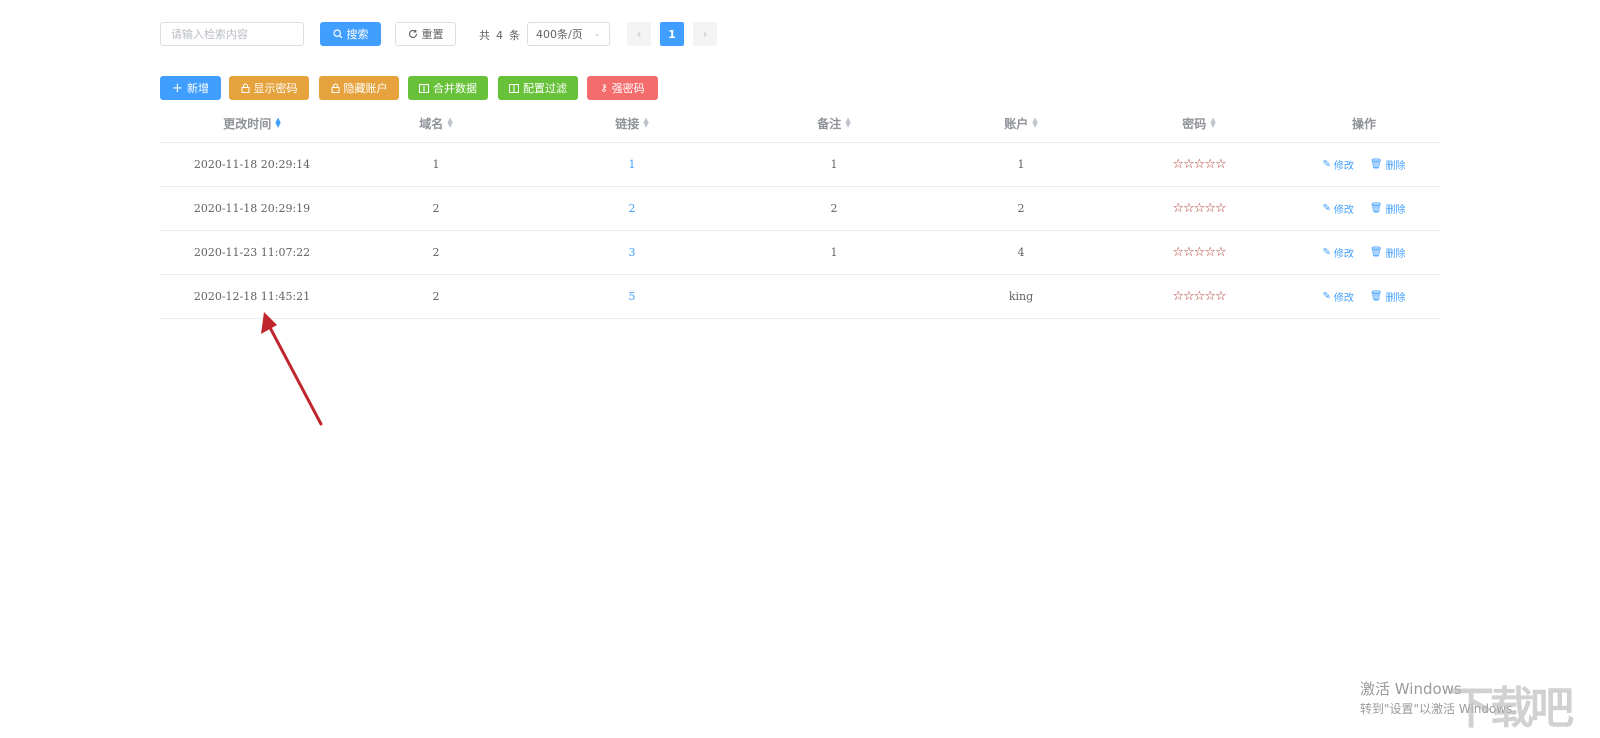 The width and height of the screenshot is (1600, 738). I want to click on cell-account: 2, so click(1021, 208).